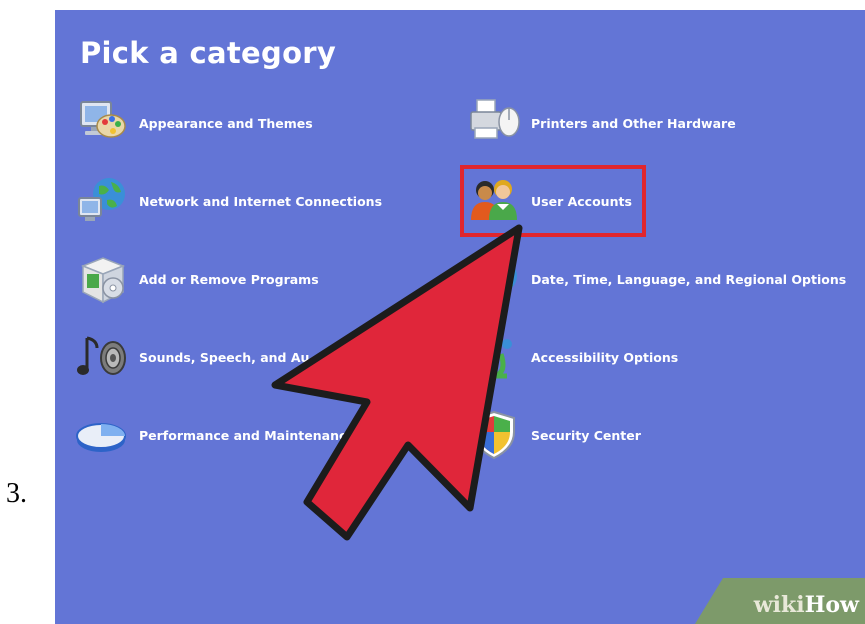 The width and height of the screenshot is (865, 624). Describe the element at coordinates (101, 355) in the screenshot. I see `sounds-speaker-icon` at that location.